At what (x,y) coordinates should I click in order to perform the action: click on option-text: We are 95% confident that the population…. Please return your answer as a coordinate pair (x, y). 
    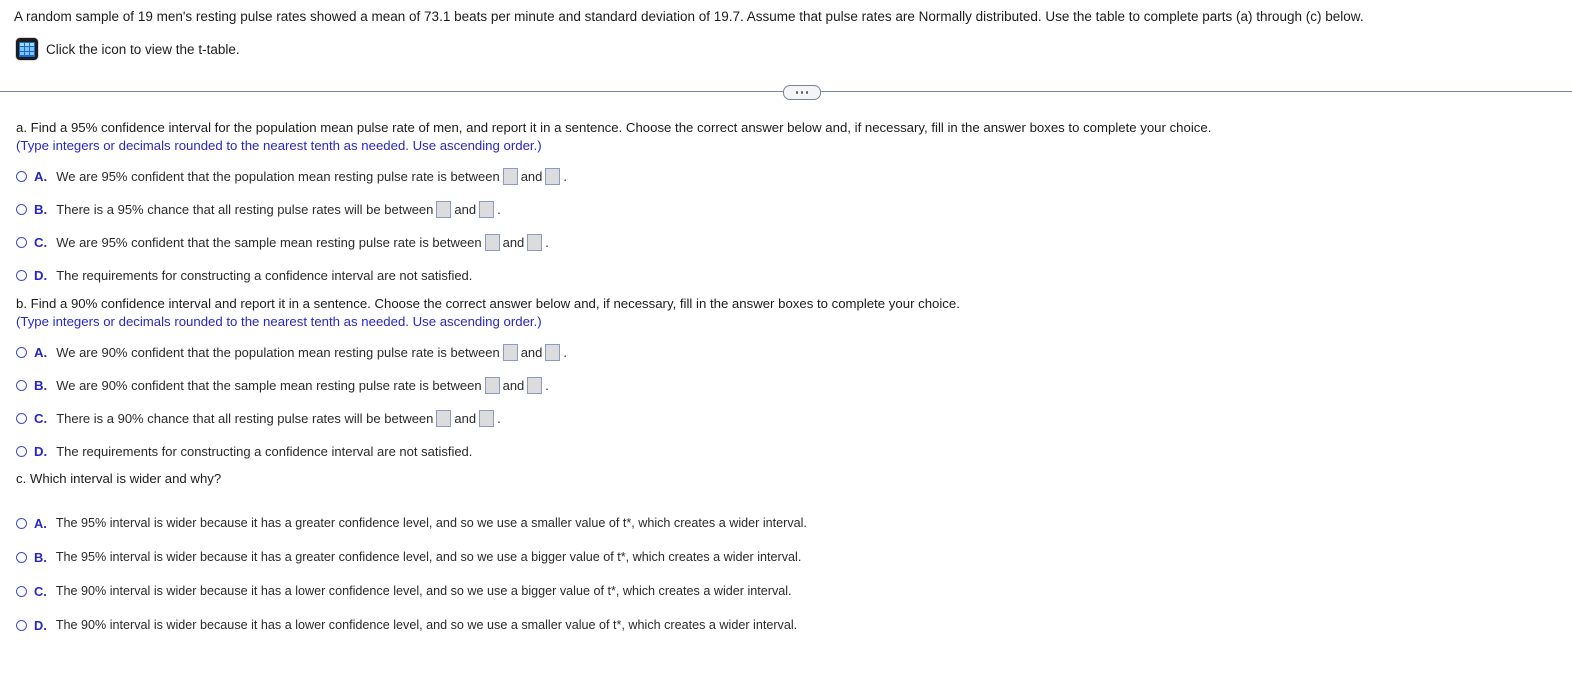
    Looking at the image, I should click on (278, 176).